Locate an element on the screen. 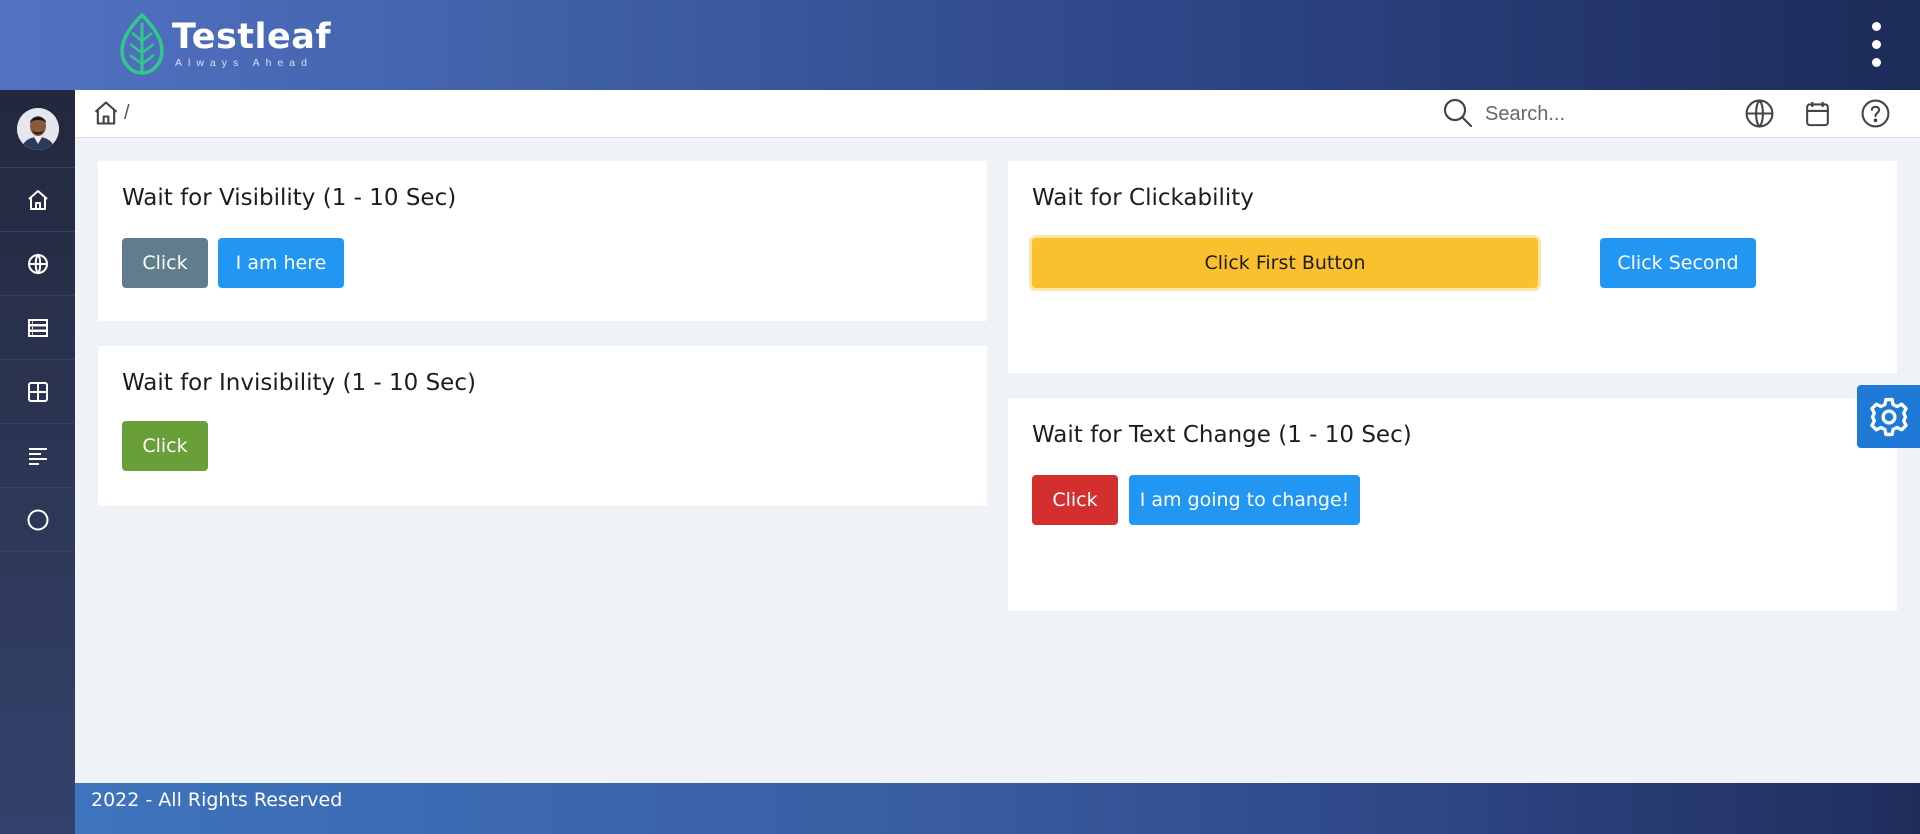 The width and height of the screenshot is (1920, 834). sidebar-item-circle is located at coordinates (37, 520).